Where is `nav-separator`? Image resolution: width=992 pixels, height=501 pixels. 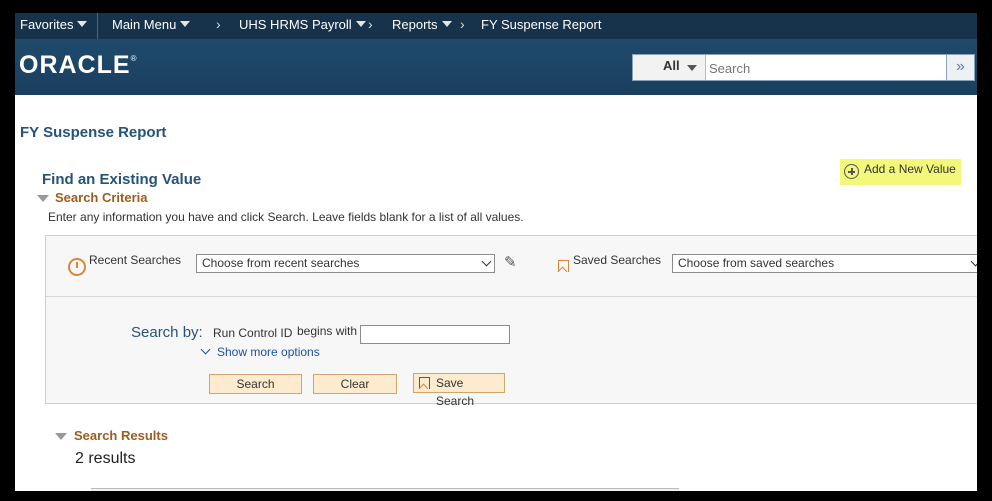
nav-separator is located at coordinates (97, 26).